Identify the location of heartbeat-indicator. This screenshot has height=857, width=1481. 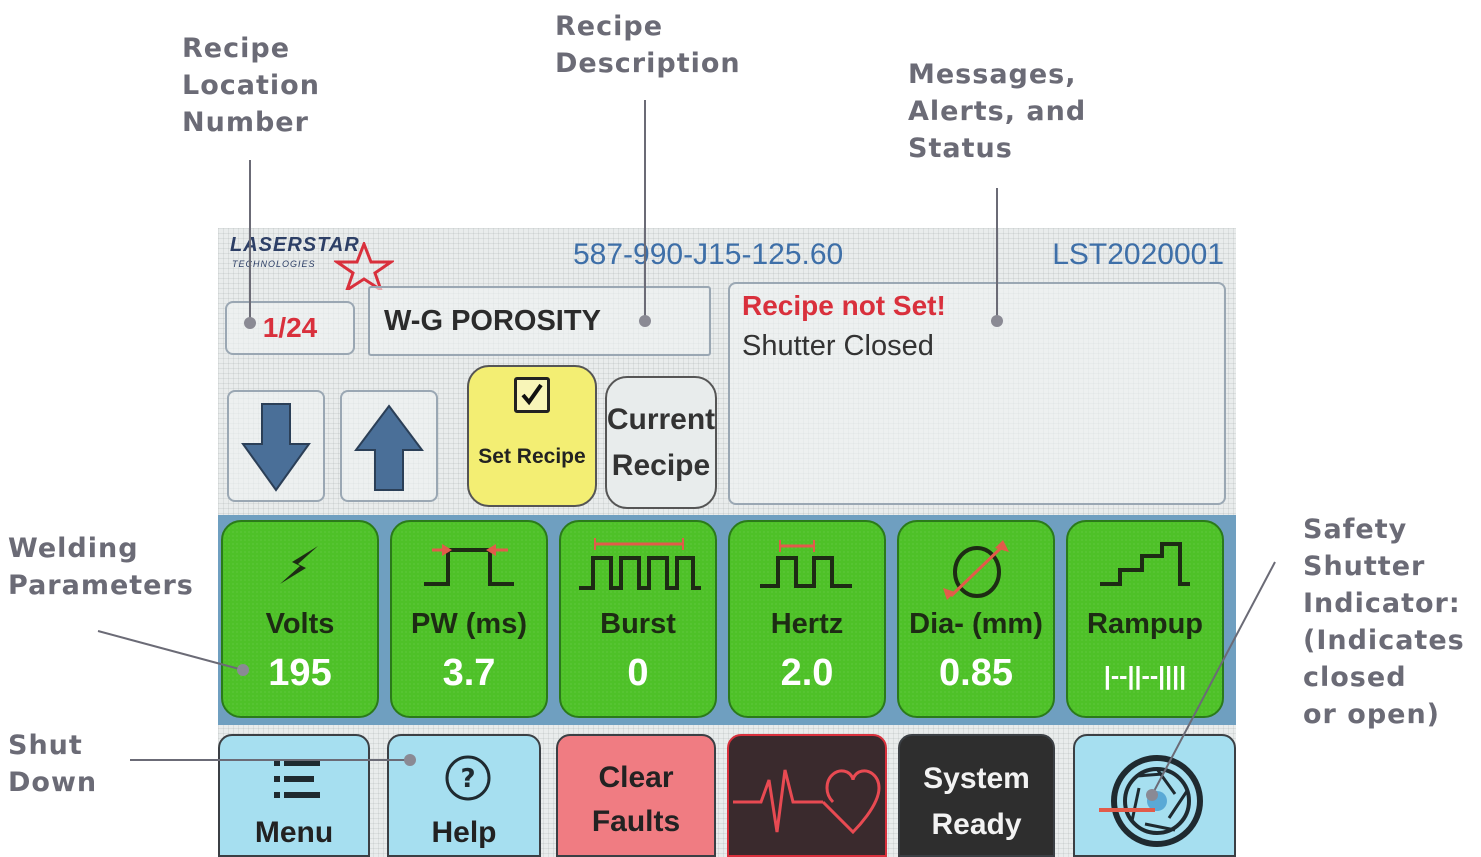
(807, 795).